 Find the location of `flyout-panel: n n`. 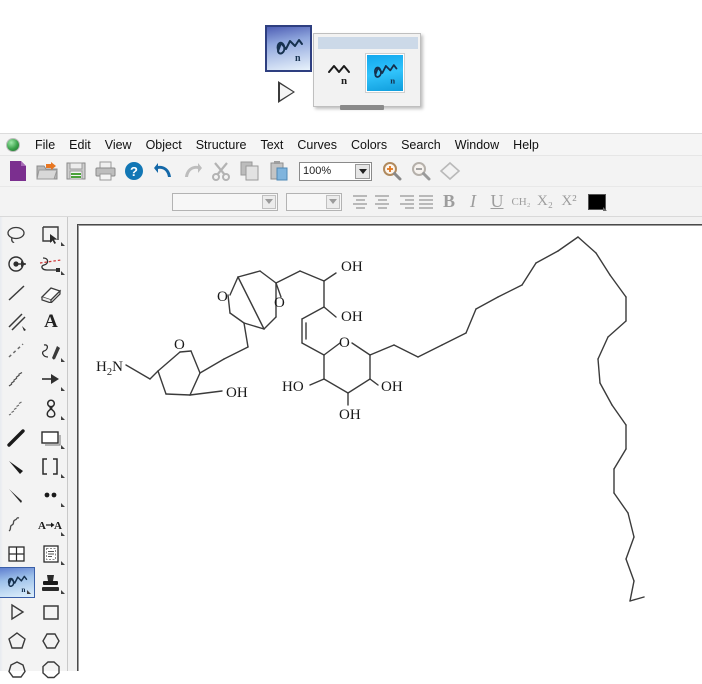

flyout-panel: n n is located at coordinates (367, 71).